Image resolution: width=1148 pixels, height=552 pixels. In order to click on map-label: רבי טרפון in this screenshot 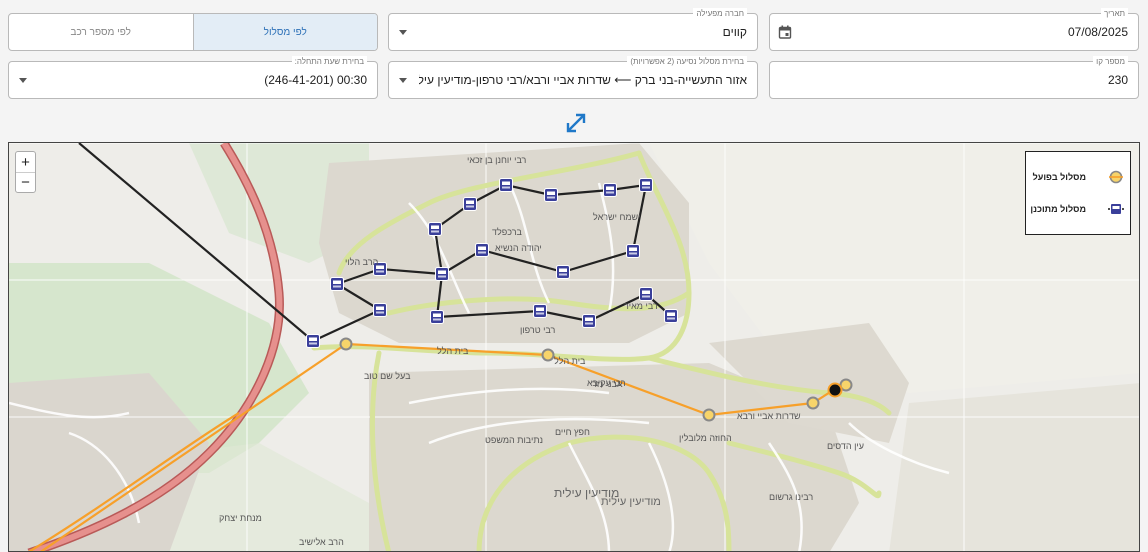, I will do `click(538, 330)`.